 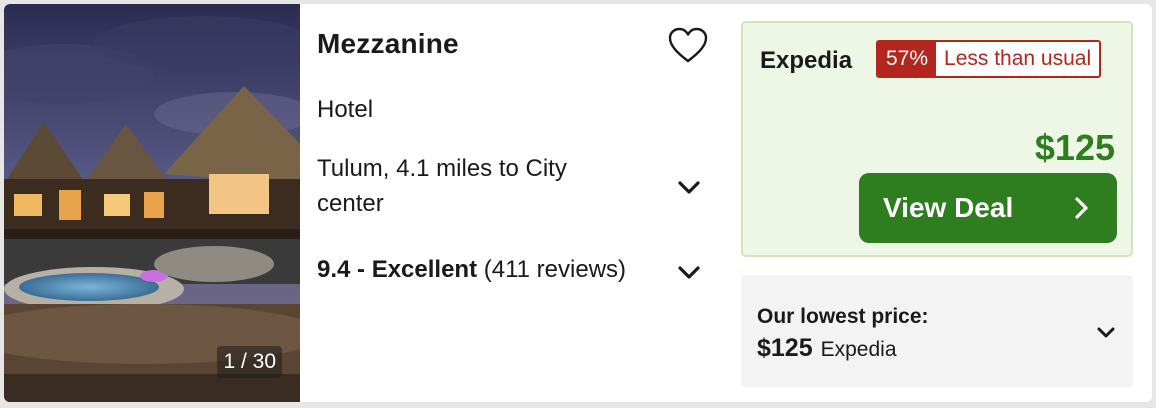 I want to click on hotel-location: Tulum, 4.1 miles to City center, so click(x=442, y=186).